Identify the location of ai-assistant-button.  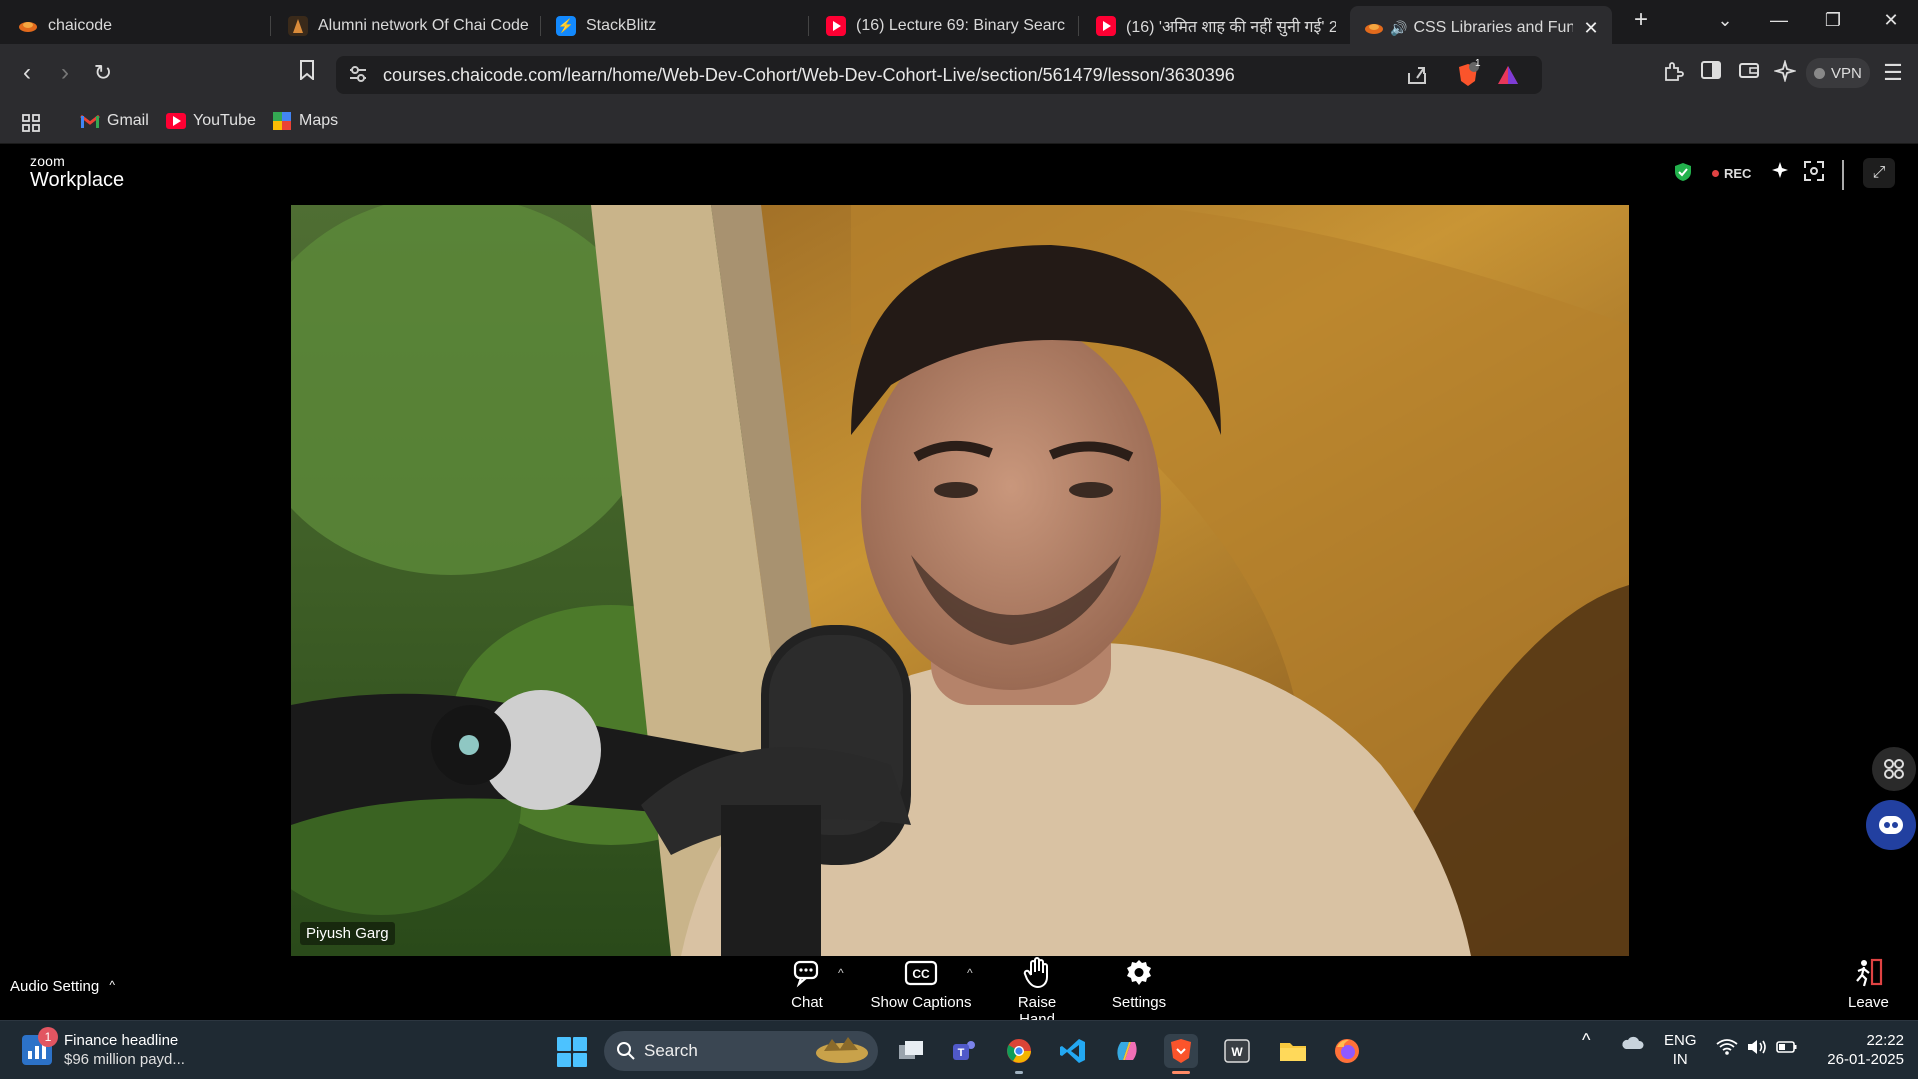
(1891, 825).